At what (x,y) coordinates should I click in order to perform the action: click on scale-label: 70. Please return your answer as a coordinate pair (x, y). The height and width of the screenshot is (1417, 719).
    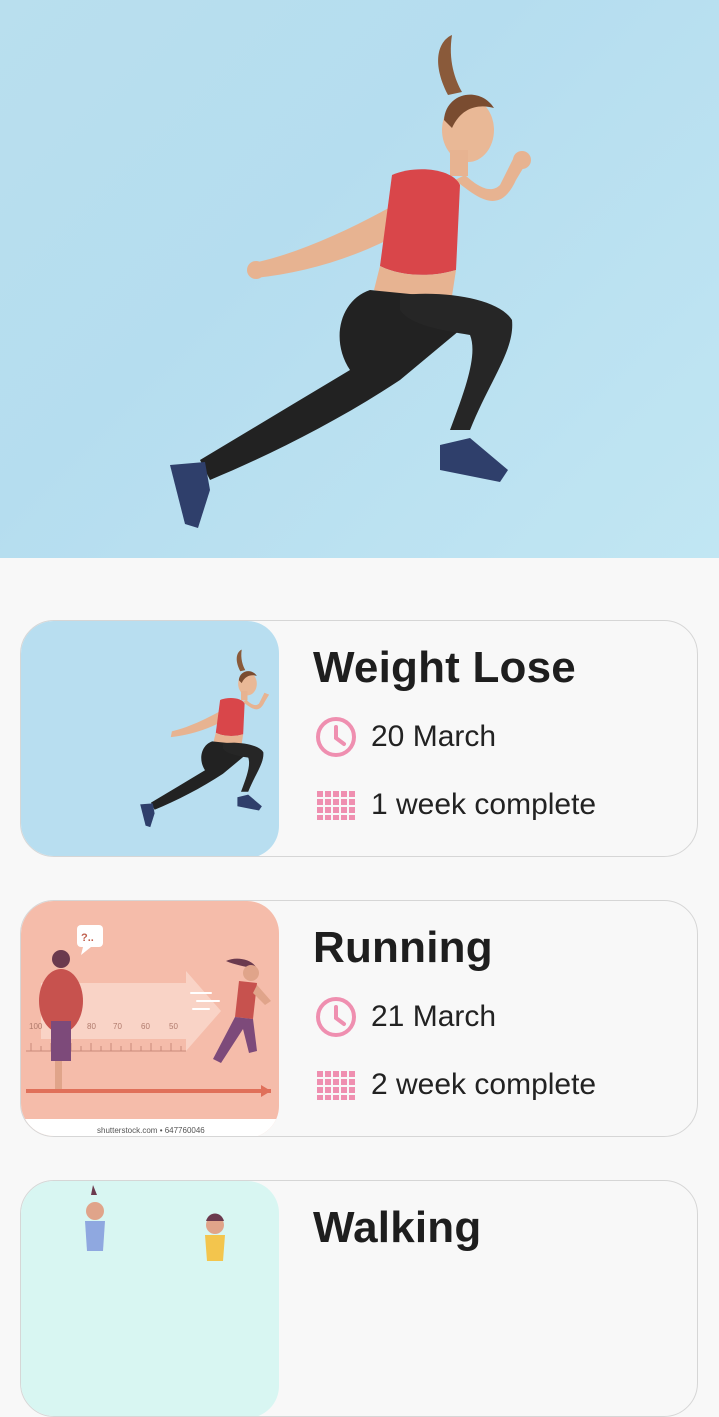
    Looking at the image, I should click on (117, 1026).